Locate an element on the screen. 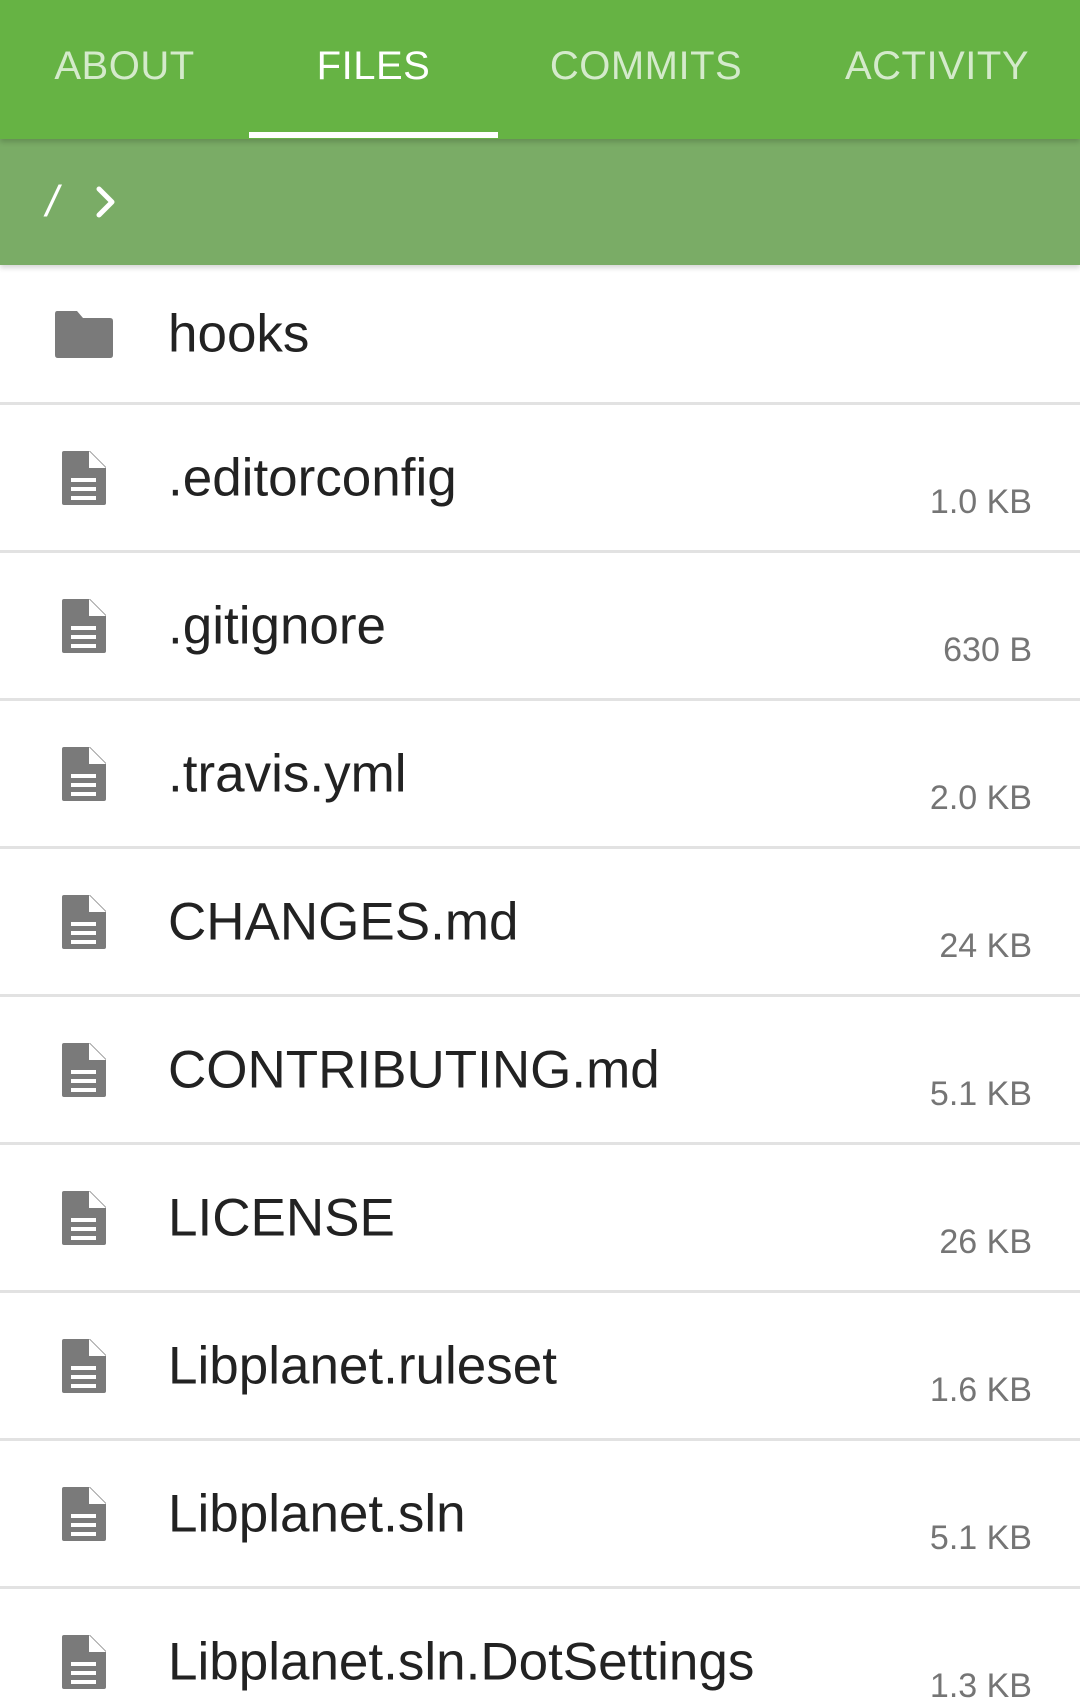 The height and width of the screenshot is (1699, 1080). file-row: .travis.yml 2.0 KB is located at coordinates (540, 775).